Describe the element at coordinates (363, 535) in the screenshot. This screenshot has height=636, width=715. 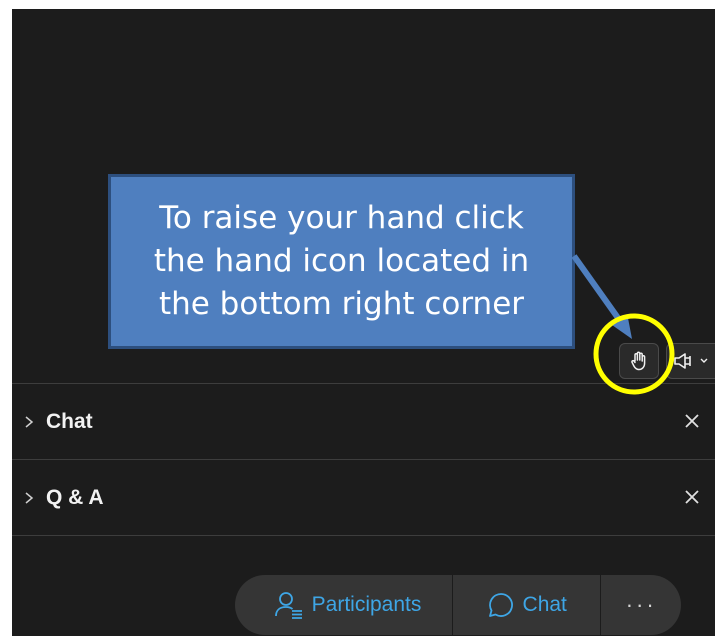
I see `divider` at that location.